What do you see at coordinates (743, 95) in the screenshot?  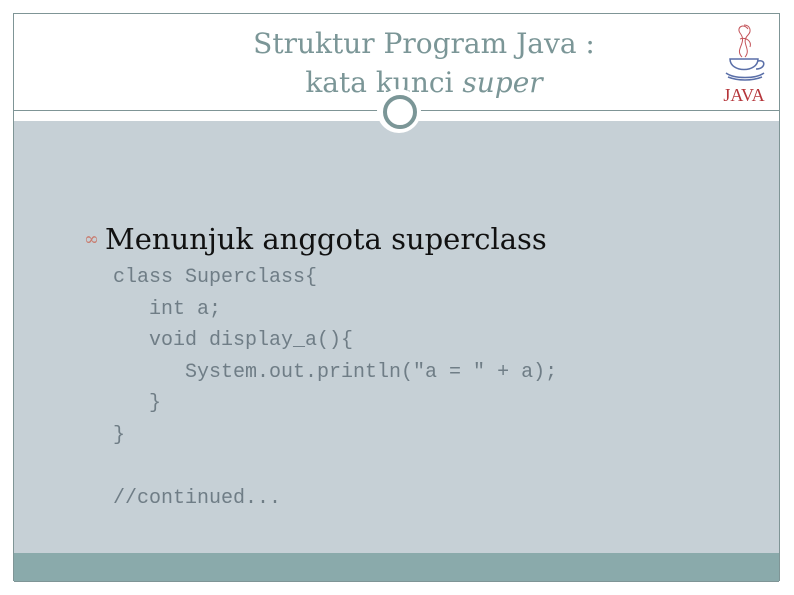 I see `java-logo-text: JAVA` at bounding box center [743, 95].